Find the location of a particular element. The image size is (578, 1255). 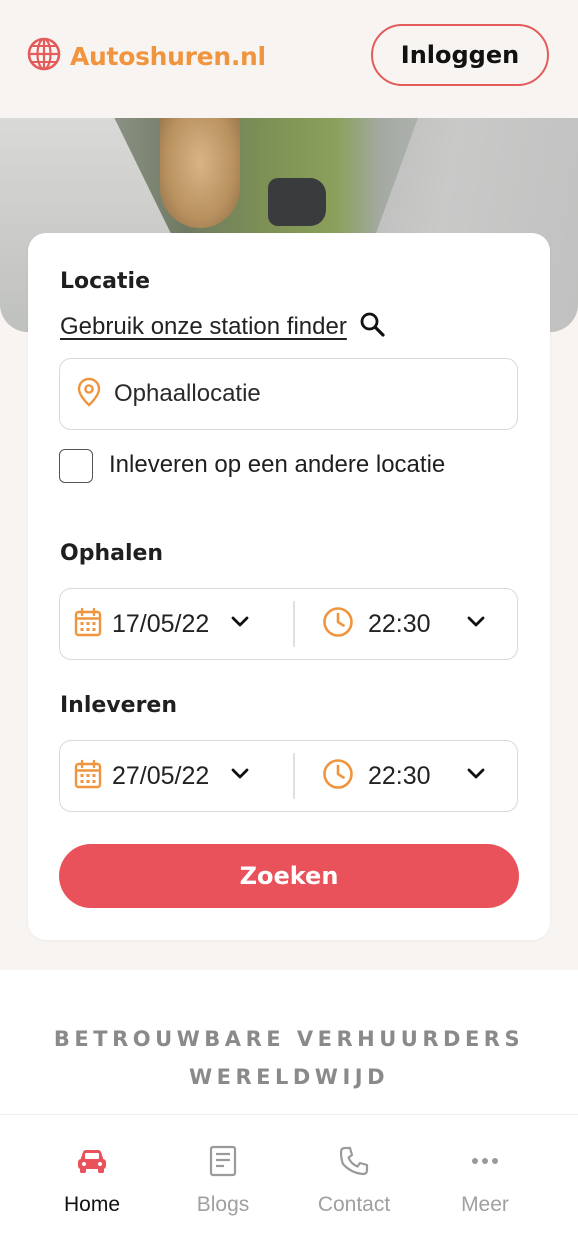

tagline-line-2: WERELDWIJD is located at coordinates (289, 1077).